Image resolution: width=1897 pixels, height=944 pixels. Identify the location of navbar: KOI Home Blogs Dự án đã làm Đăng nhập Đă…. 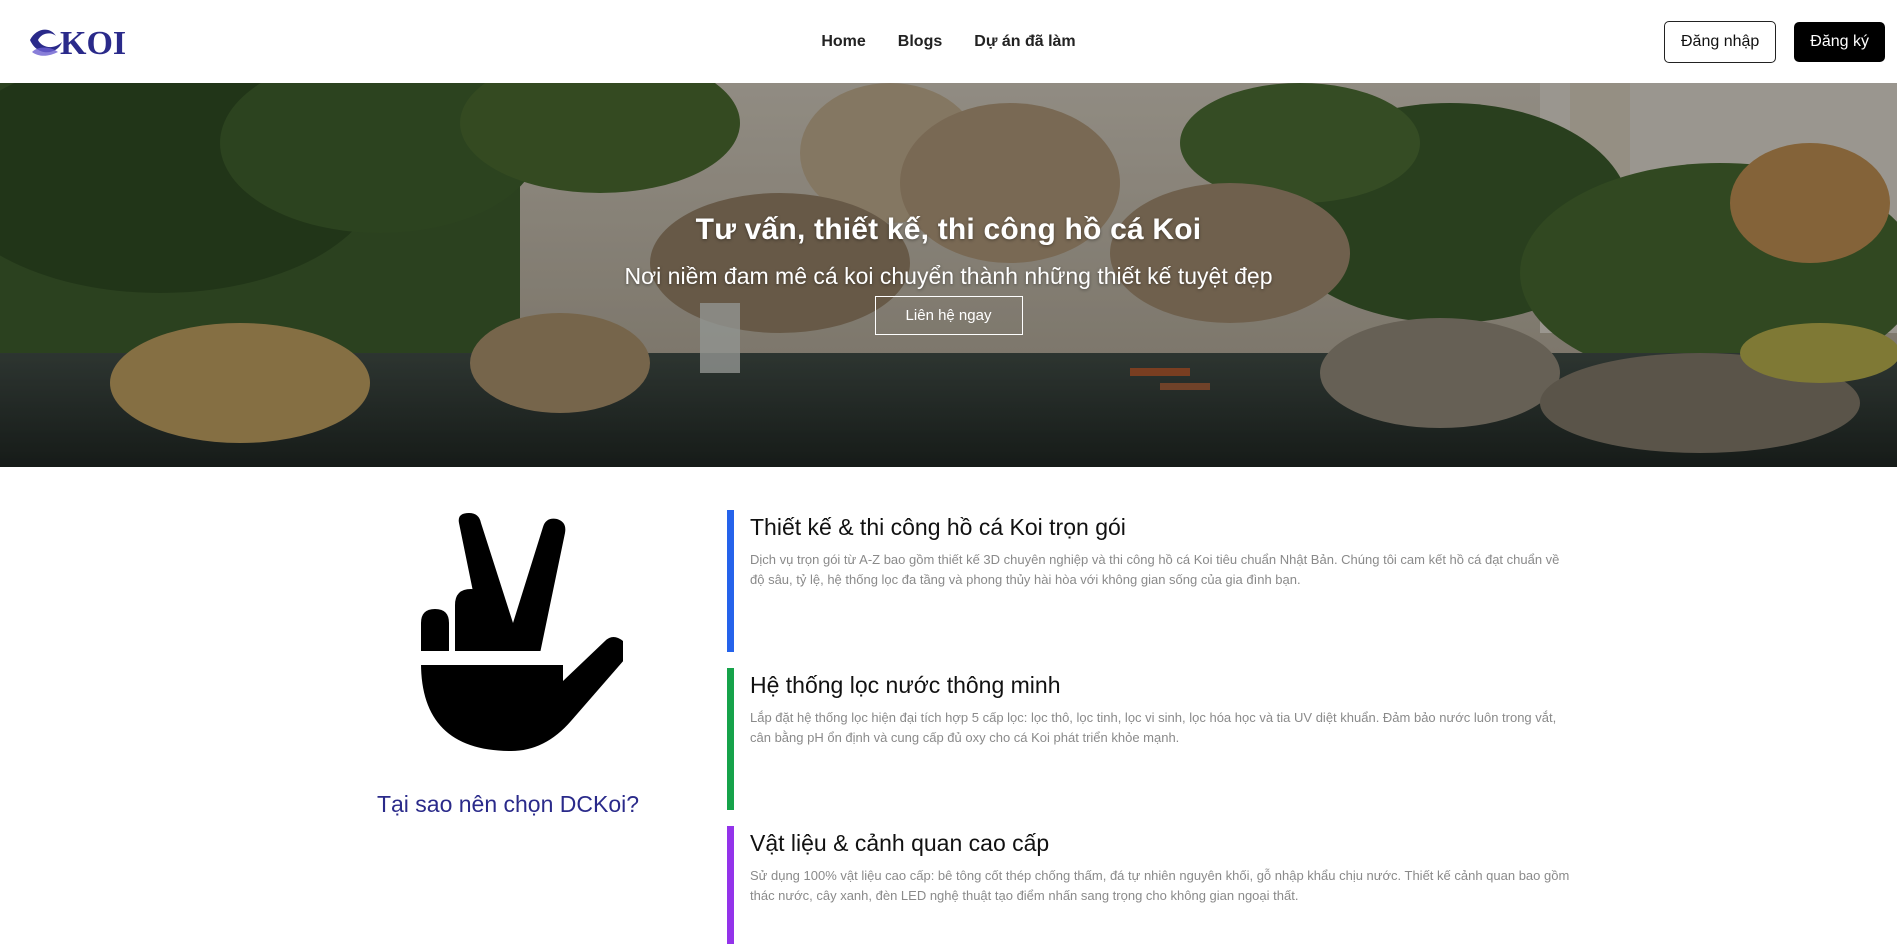
(948, 41).